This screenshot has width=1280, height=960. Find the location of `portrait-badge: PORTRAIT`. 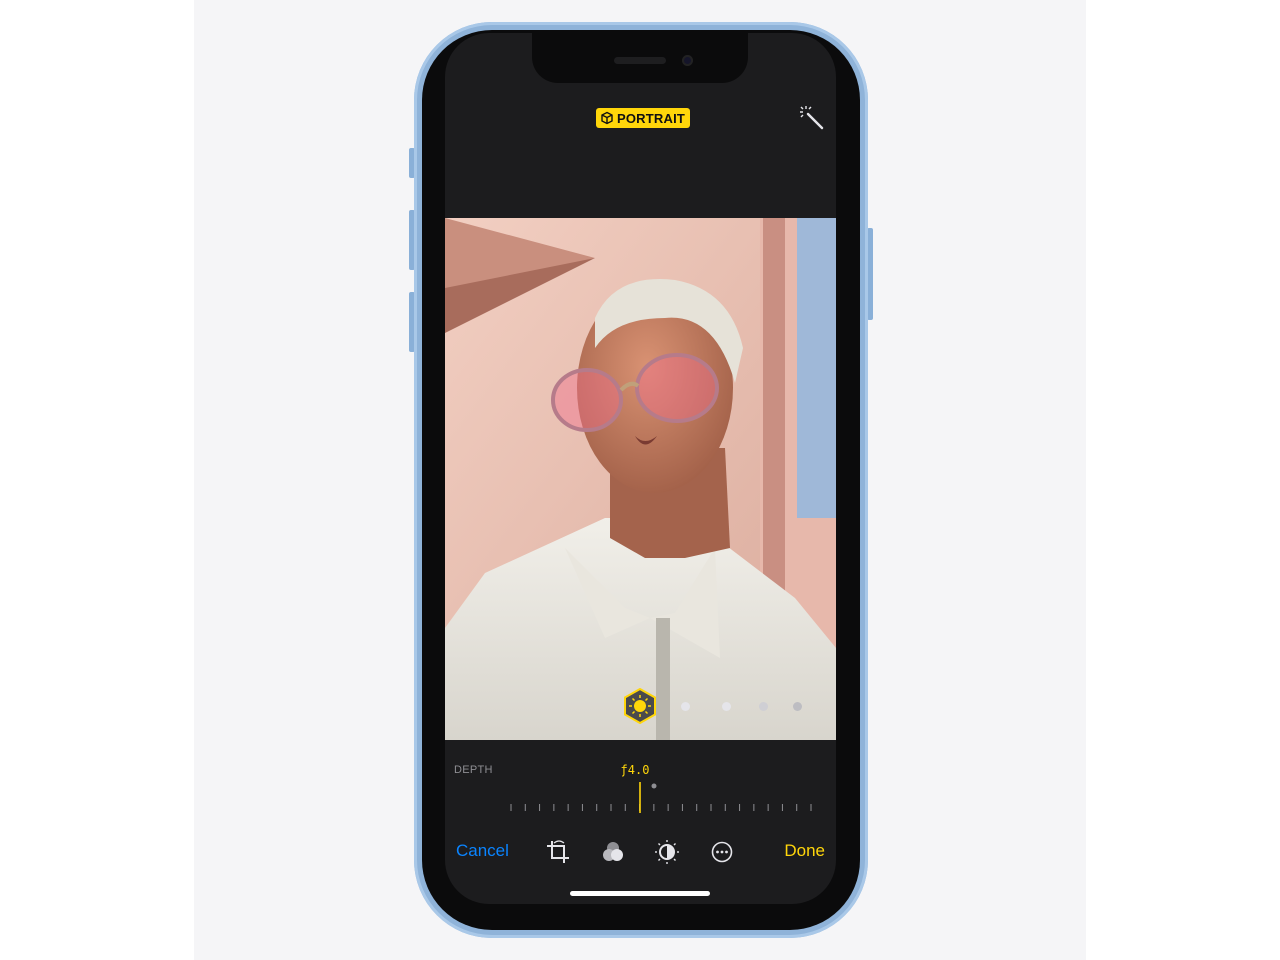

portrait-badge: PORTRAIT is located at coordinates (643, 118).